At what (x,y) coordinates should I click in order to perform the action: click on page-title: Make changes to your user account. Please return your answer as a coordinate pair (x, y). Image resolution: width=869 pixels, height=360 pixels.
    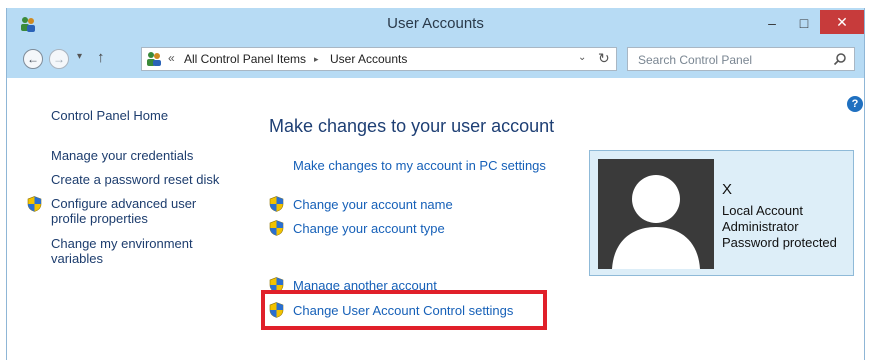
    Looking at the image, I should click on (412, 126).